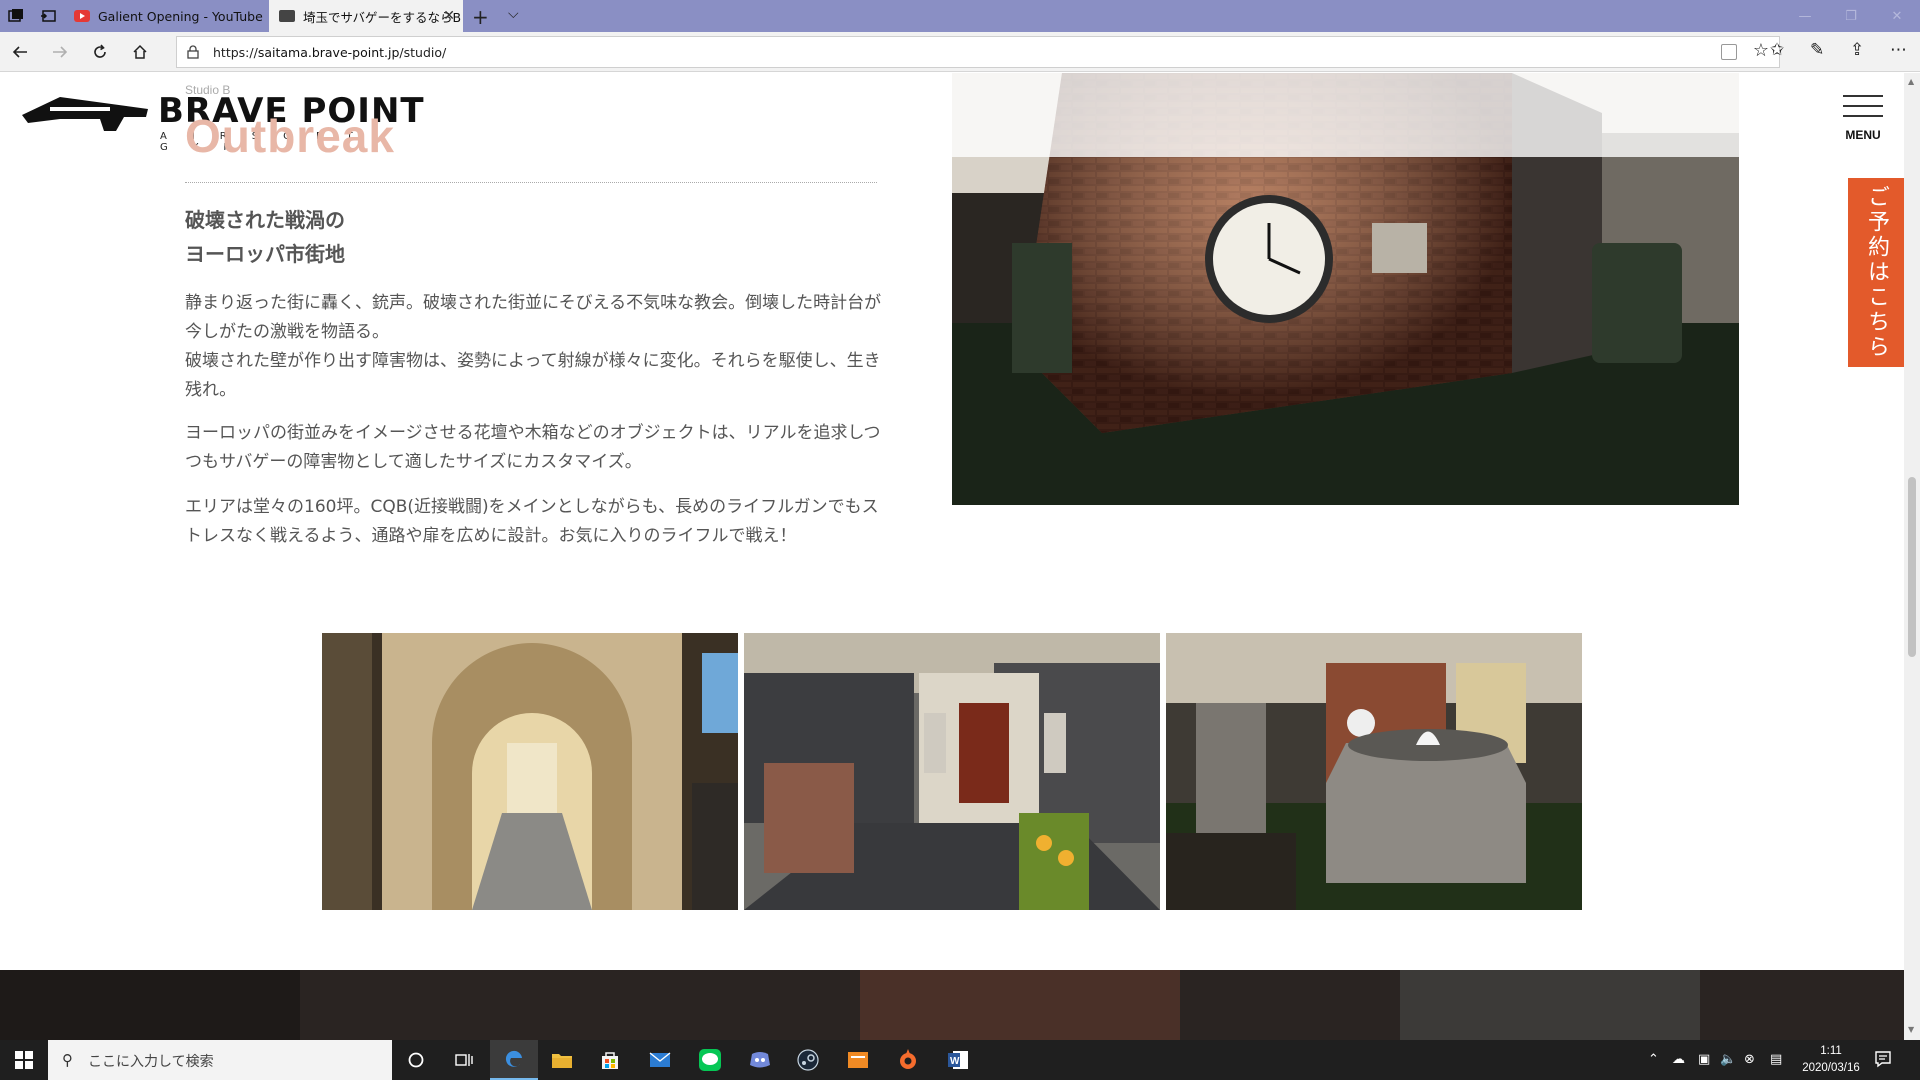 Image resolution: width=1920 pixels, height=1080 pixels. Describe the element at coordinates (265, 220) in the screenshot. I see `heading-line: 破壊された戦渦の` at that location.